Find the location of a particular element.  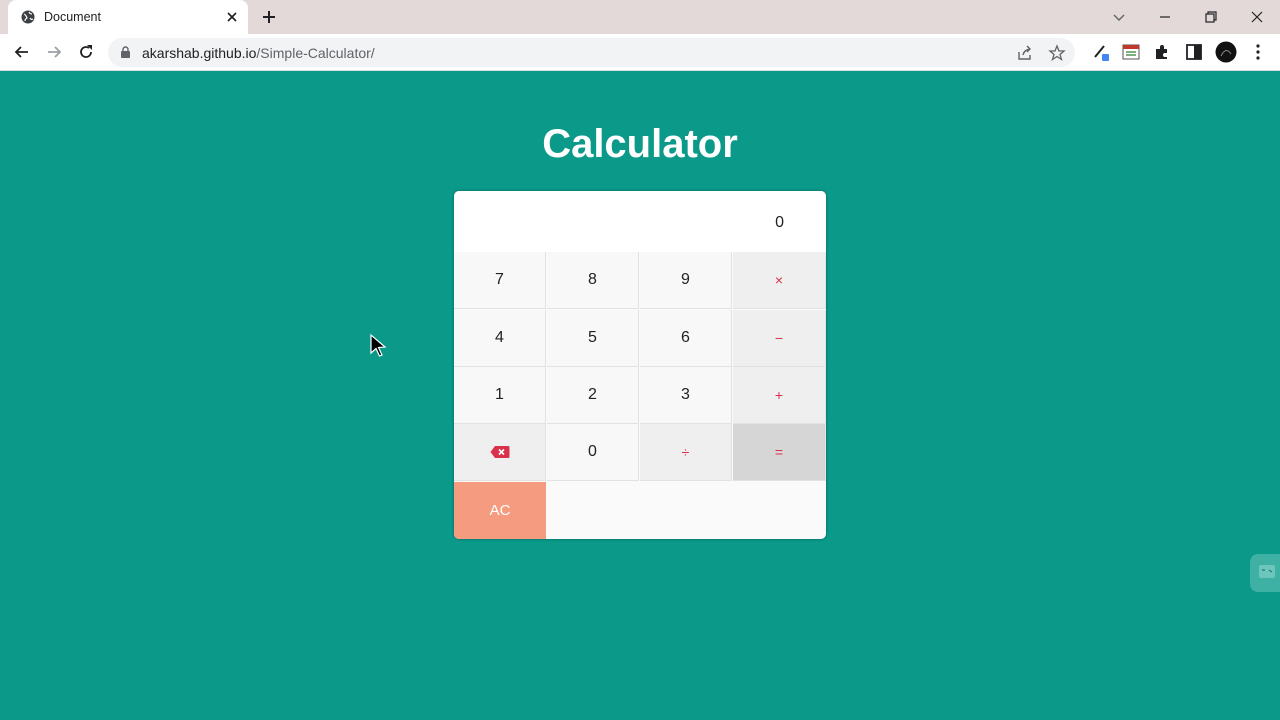

key-4: 4 is located at coordinates (500, 338).